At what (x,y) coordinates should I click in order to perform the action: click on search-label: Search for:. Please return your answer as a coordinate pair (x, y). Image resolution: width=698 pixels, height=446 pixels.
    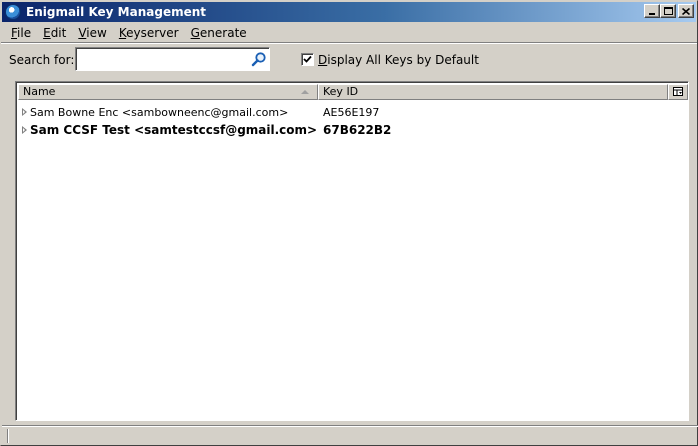
    Looking at the image, I should click on (42, 60).